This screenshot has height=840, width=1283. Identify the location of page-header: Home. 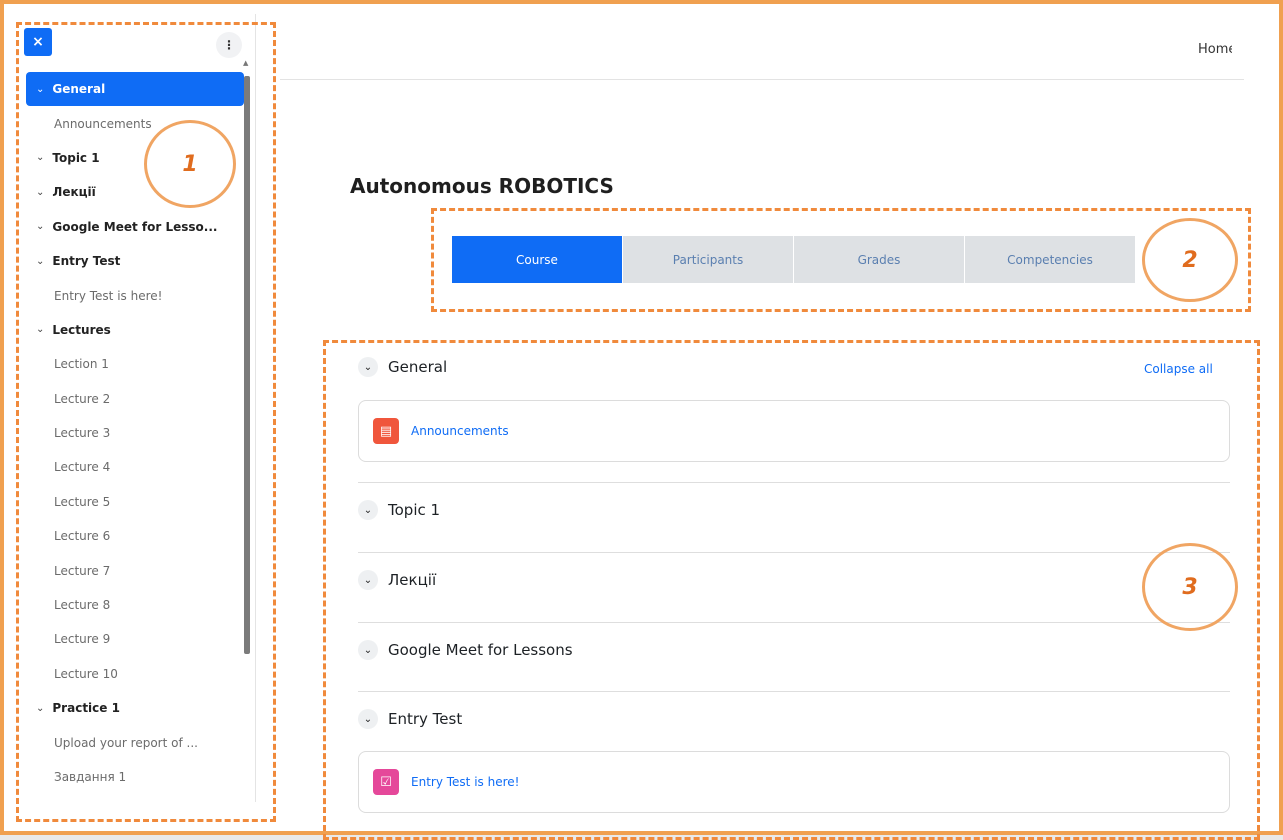
(762, 47).